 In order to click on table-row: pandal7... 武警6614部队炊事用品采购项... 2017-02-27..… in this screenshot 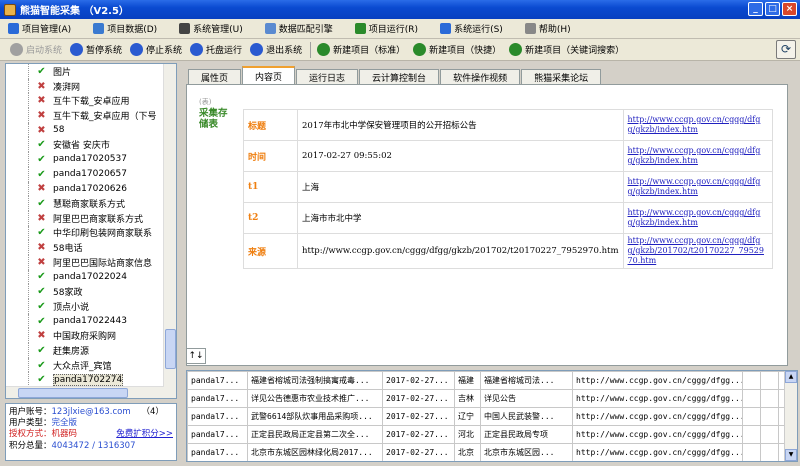, I will do `click(492, 416)`.